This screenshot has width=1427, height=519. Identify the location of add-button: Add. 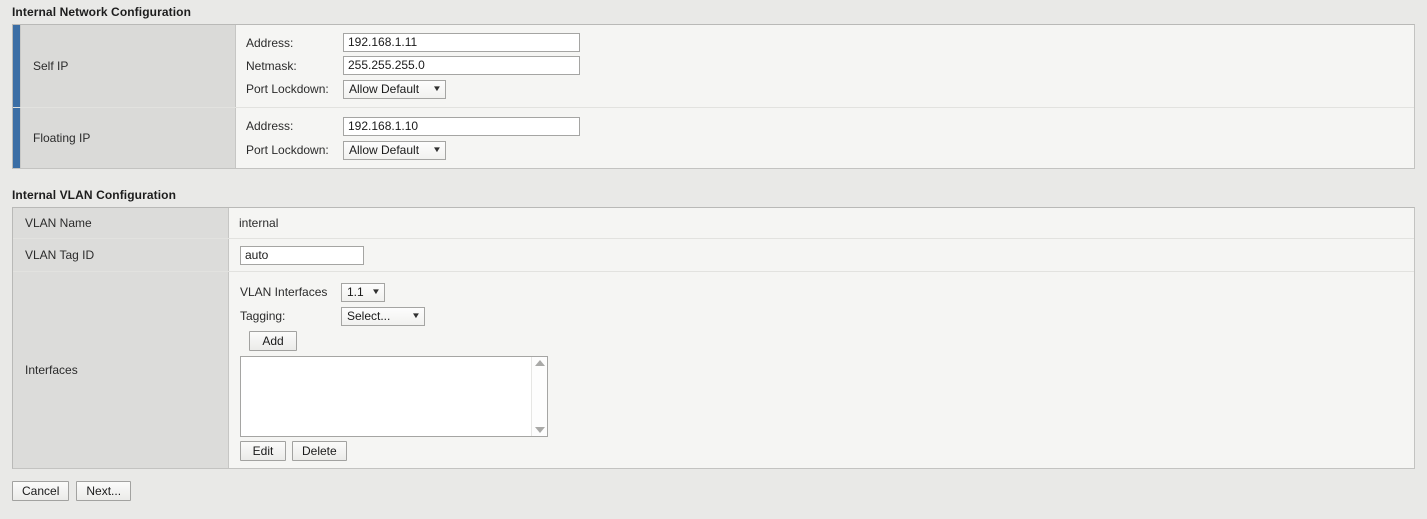
(273, 341).